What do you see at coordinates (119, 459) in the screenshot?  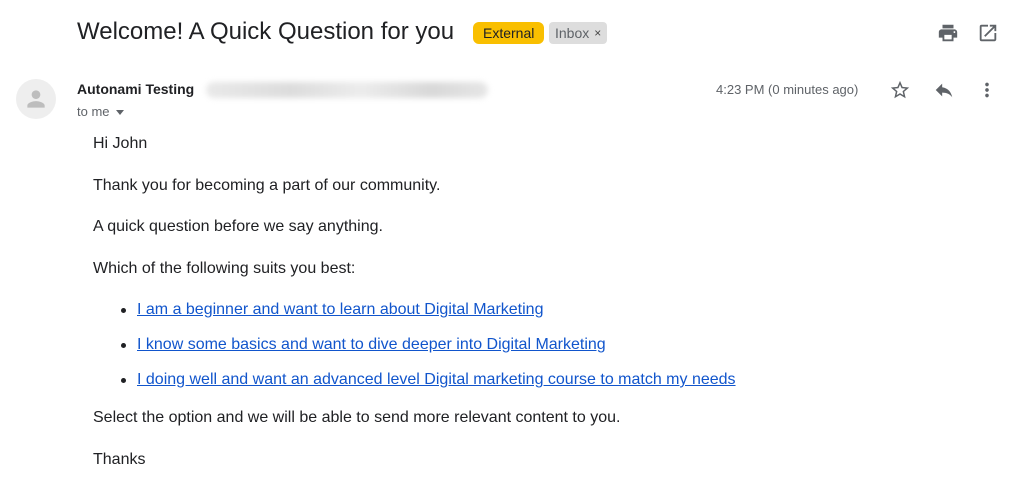 I see `body-signoff: Thanks` at bounding box center [119, 459].